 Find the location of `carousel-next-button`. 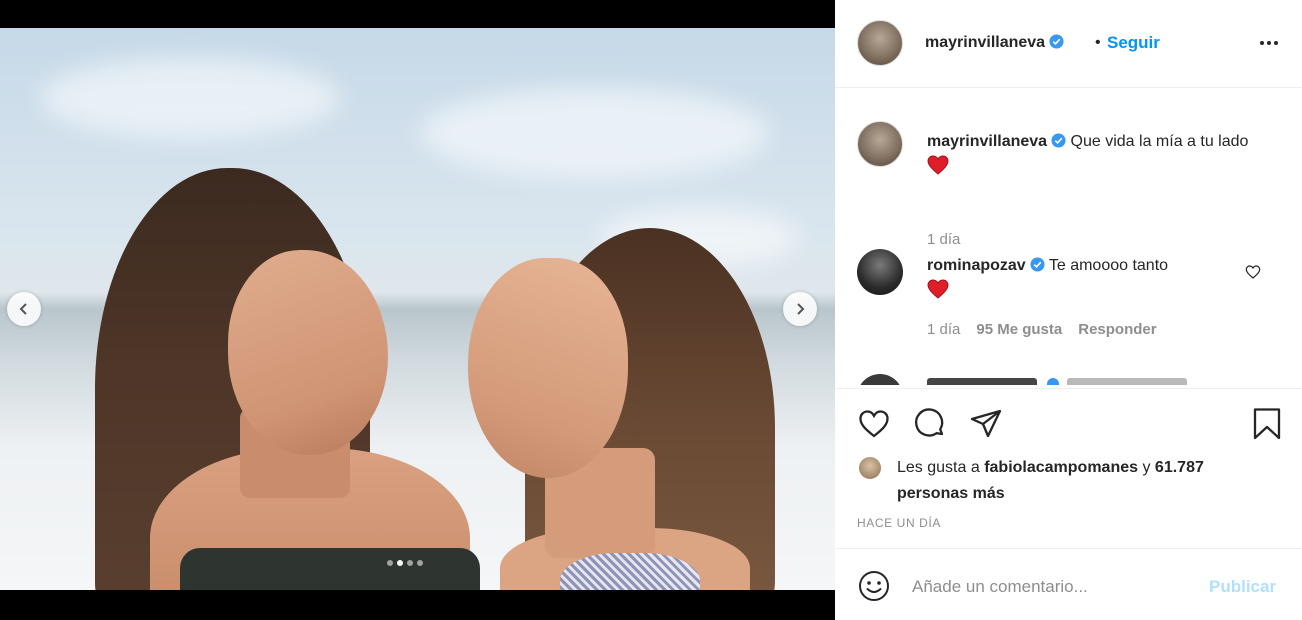

carousel-next-button is located at coordinates (800, 309).